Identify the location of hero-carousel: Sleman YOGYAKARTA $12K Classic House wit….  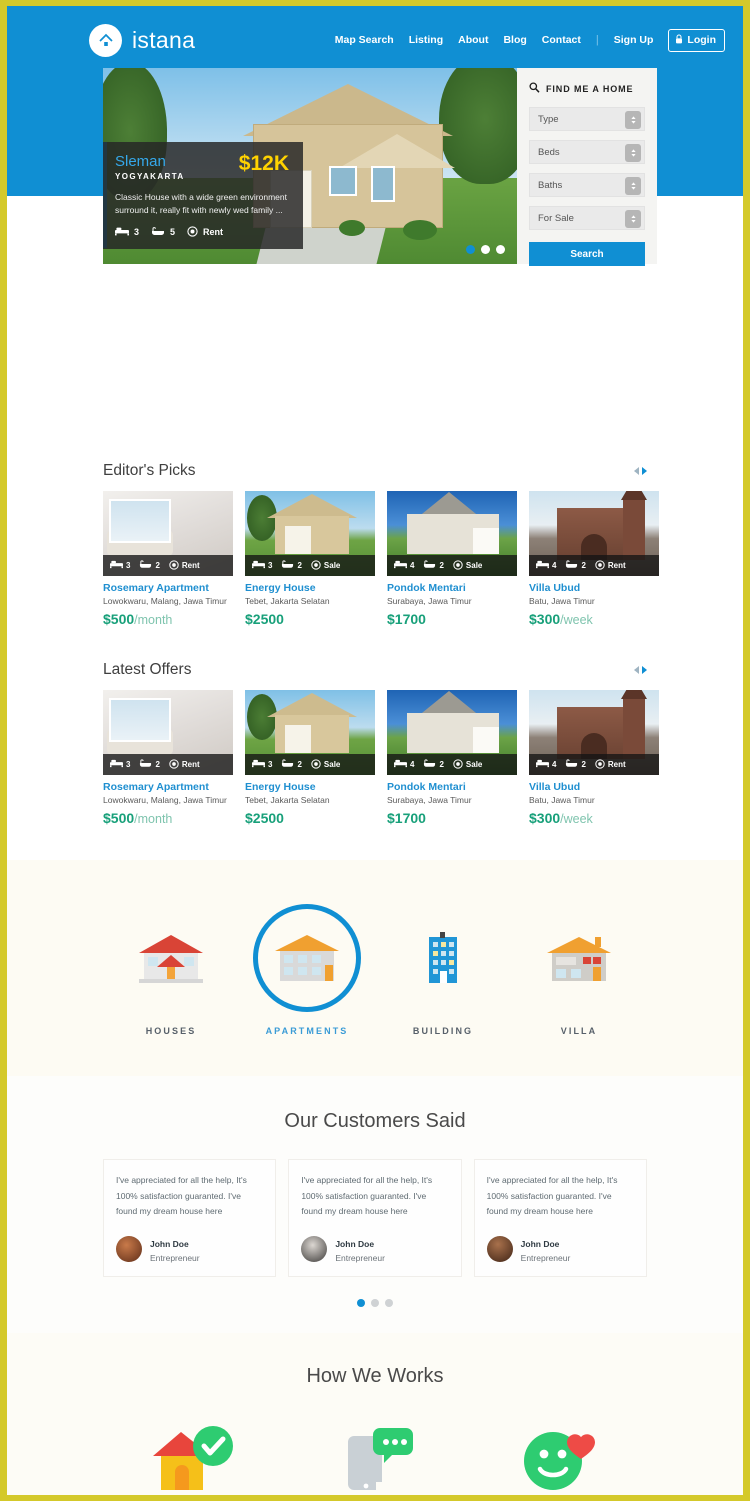
(310, 166).